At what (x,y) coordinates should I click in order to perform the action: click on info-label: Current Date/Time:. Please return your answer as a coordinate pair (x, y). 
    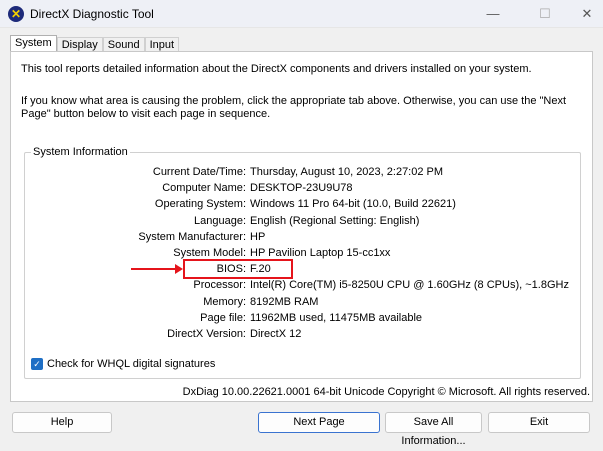
    Looking at the image, I should click on (199, 172).